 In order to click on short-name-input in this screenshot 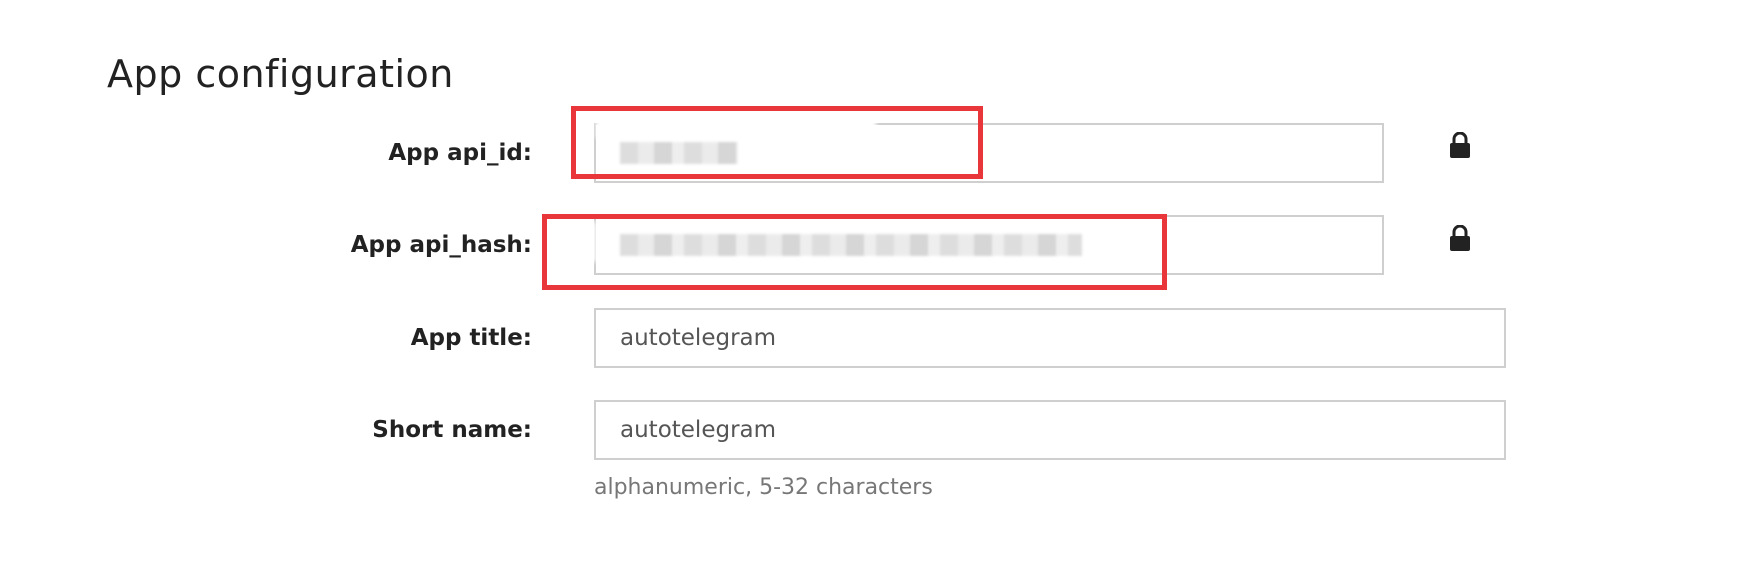, I will do `click(1050, 430)`.